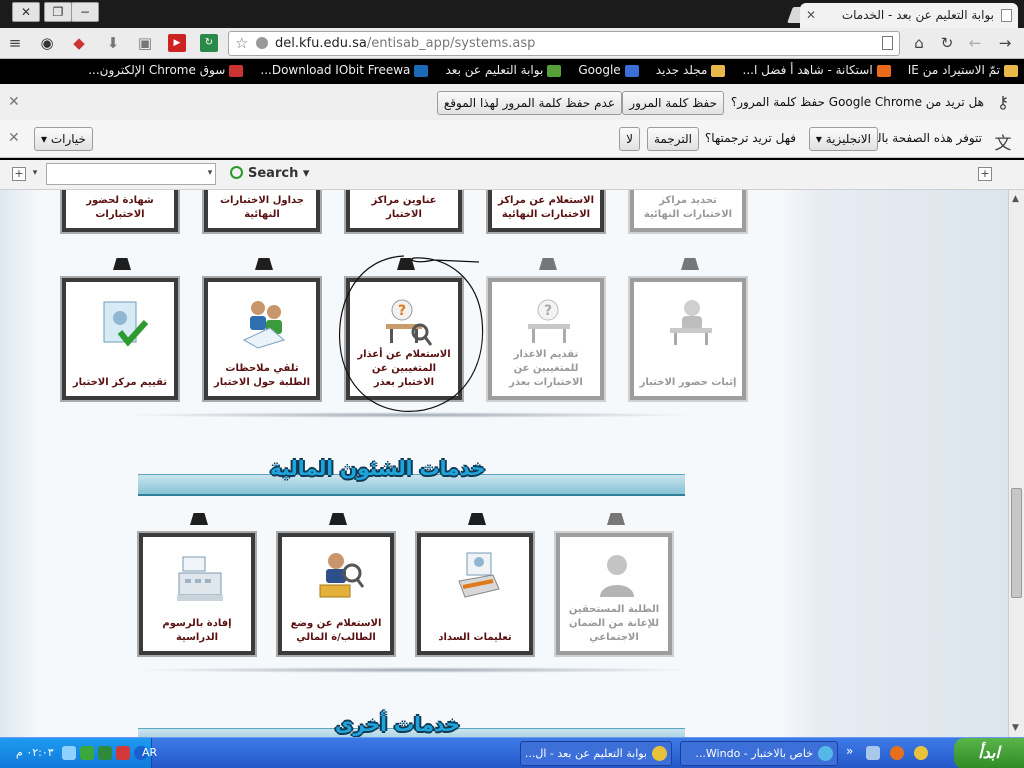 This screenshot has height=768, width=1024. Describe the element at coordinates (1005, 43) in the screenshot. I see `back-icon: →` at that location.